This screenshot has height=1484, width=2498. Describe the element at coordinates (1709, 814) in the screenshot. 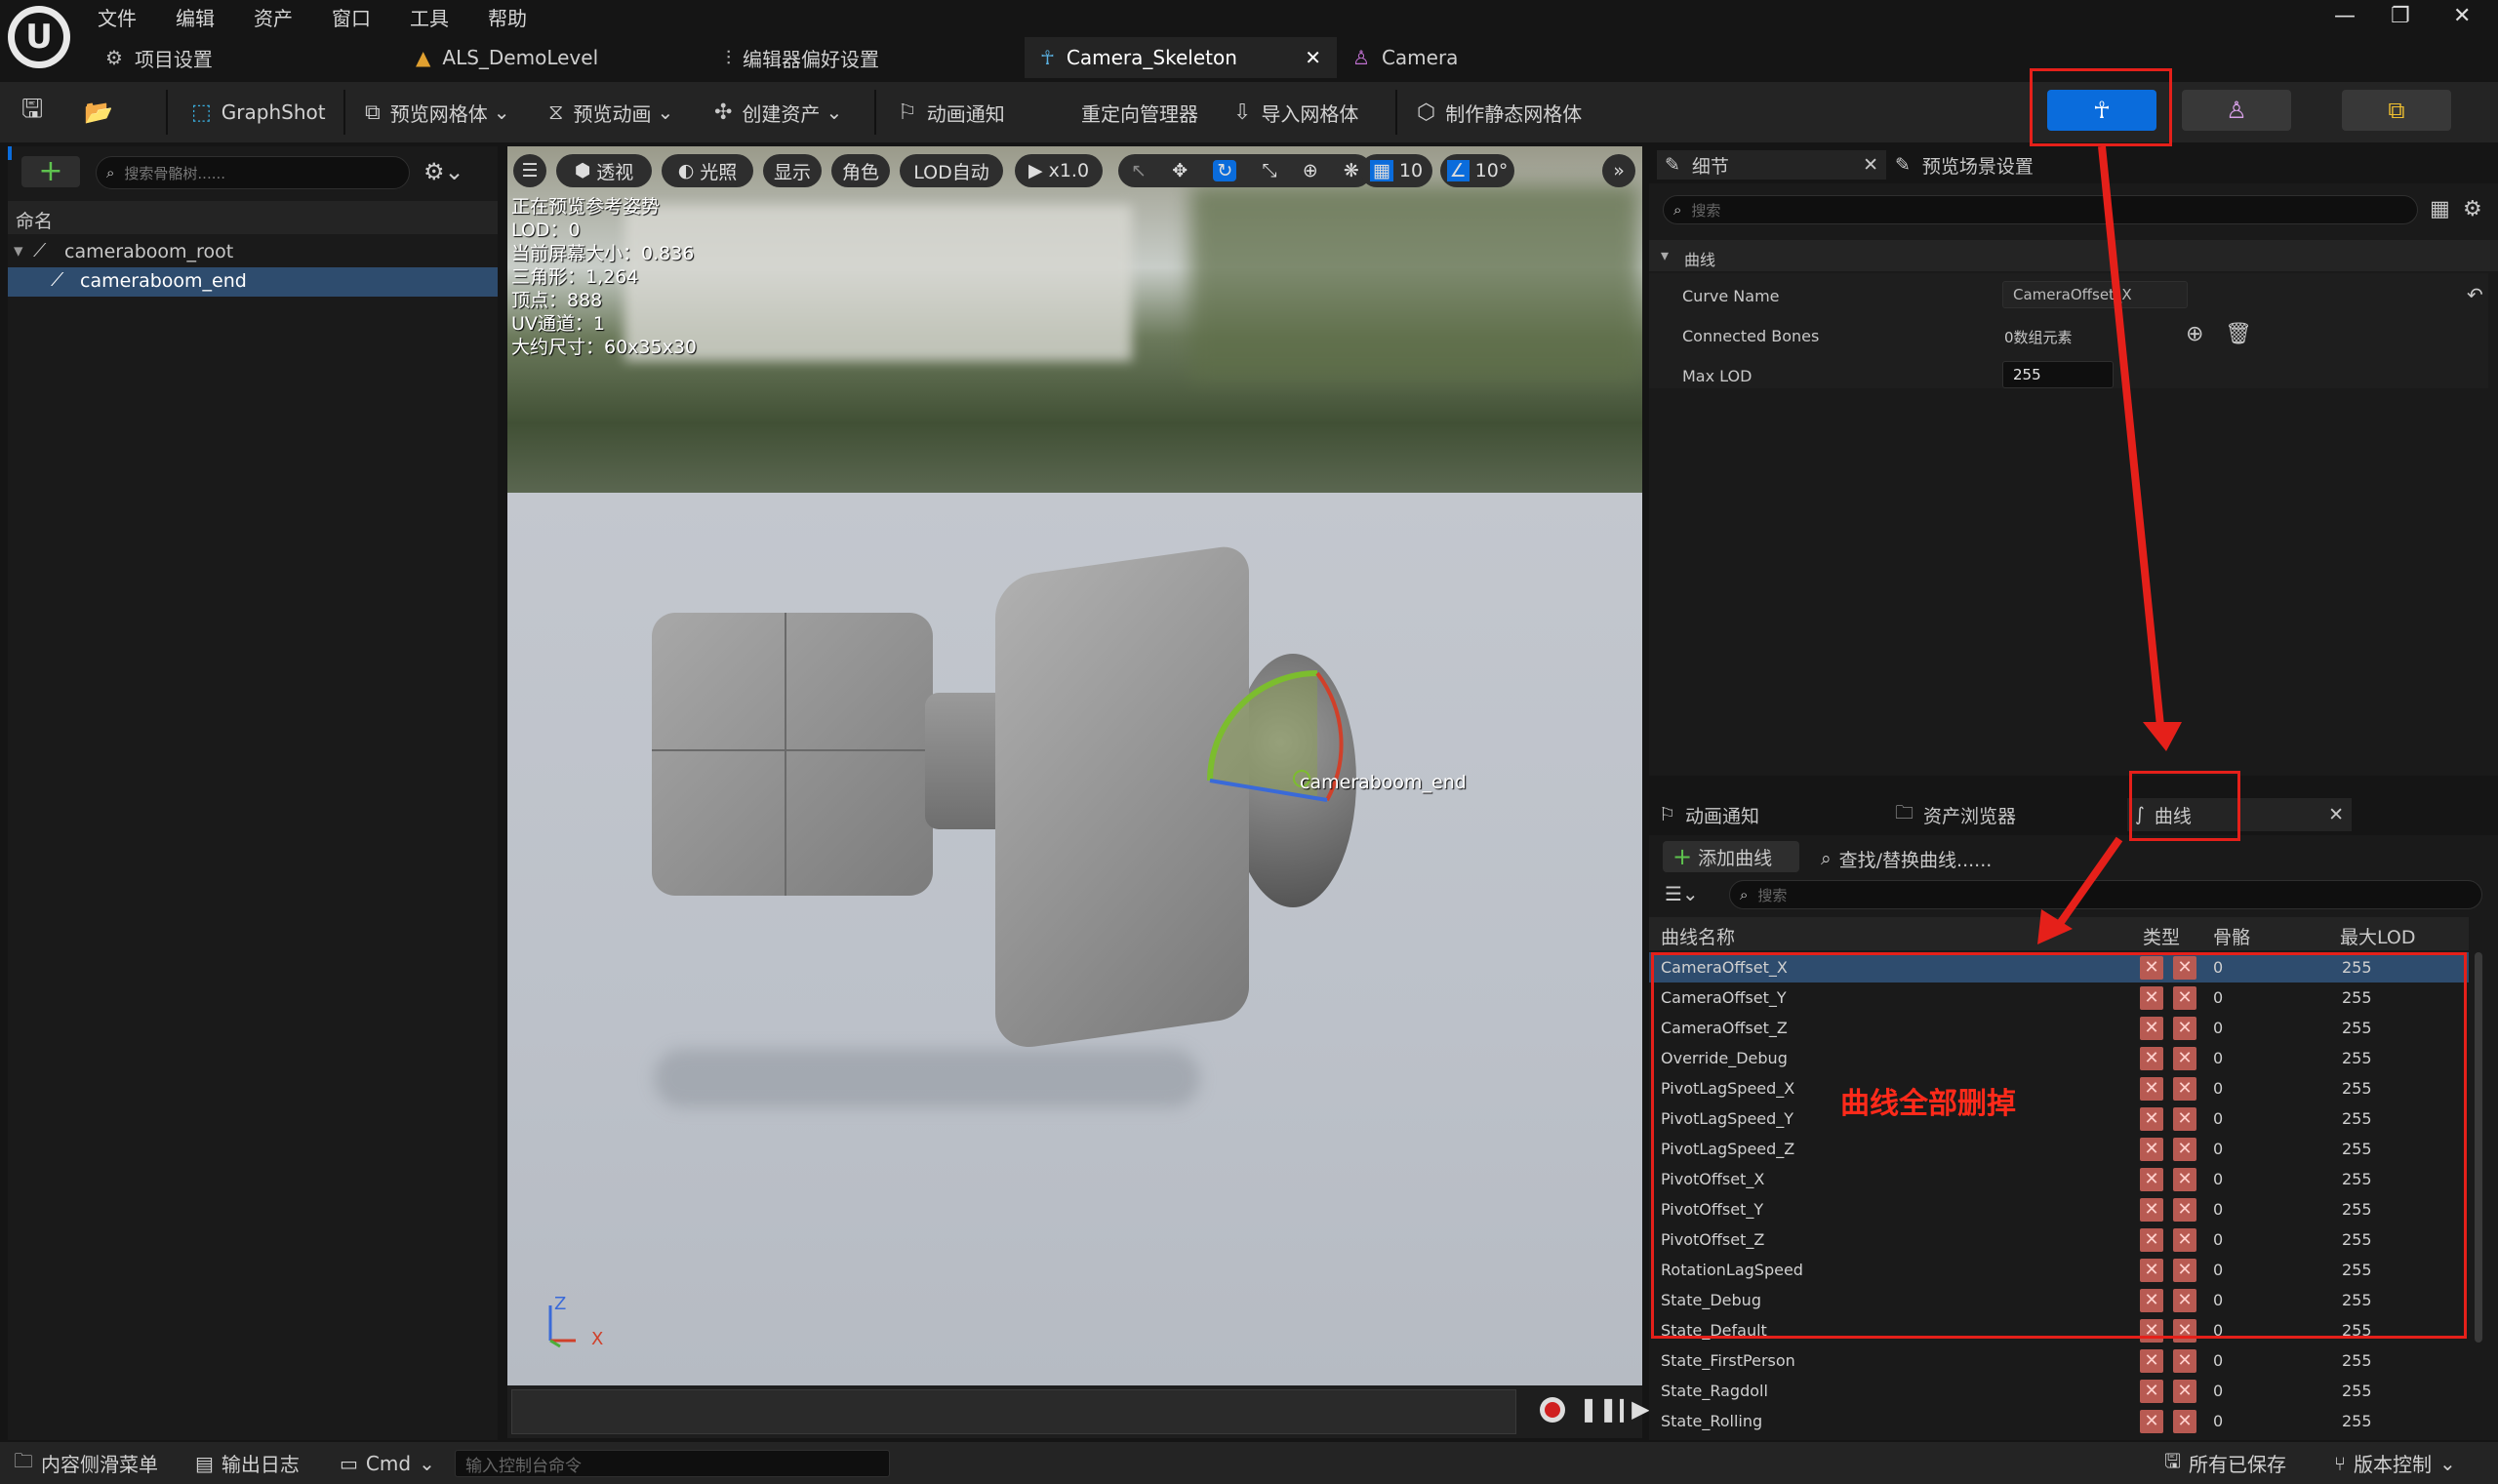

I see `tab-anim-notify: ⚐ 动画通知` at that location.